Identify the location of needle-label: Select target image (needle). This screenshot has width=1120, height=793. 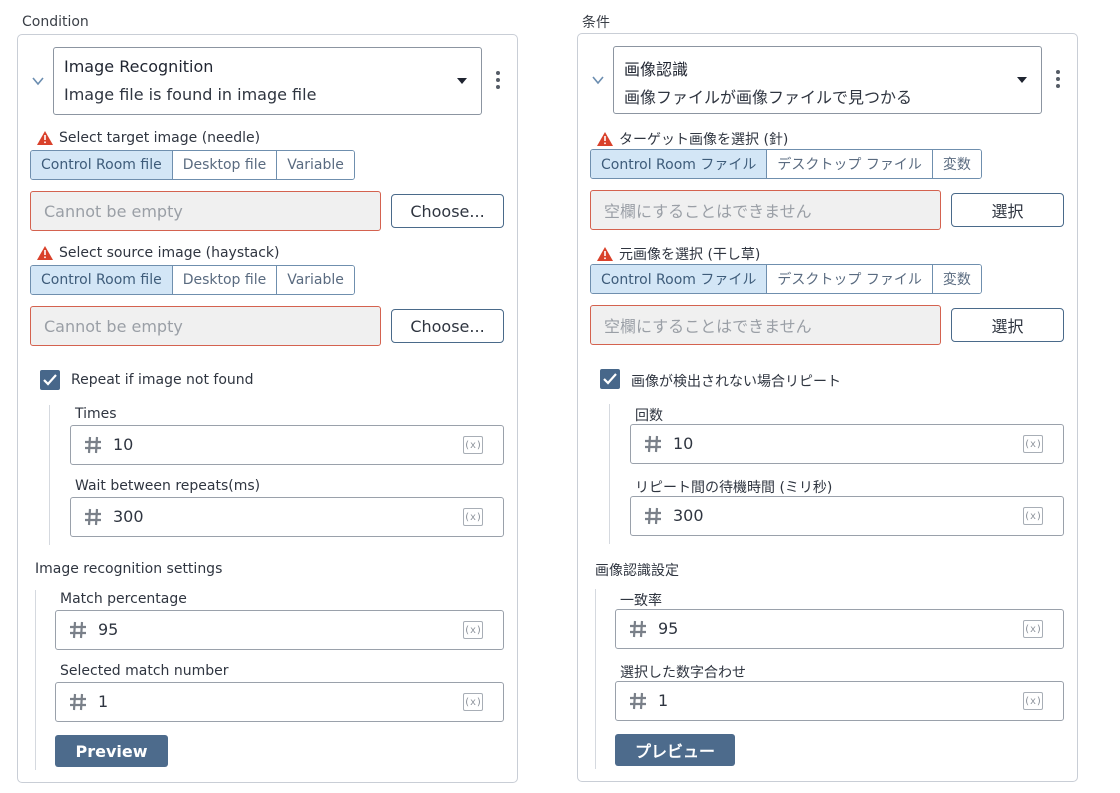
(148, 138).